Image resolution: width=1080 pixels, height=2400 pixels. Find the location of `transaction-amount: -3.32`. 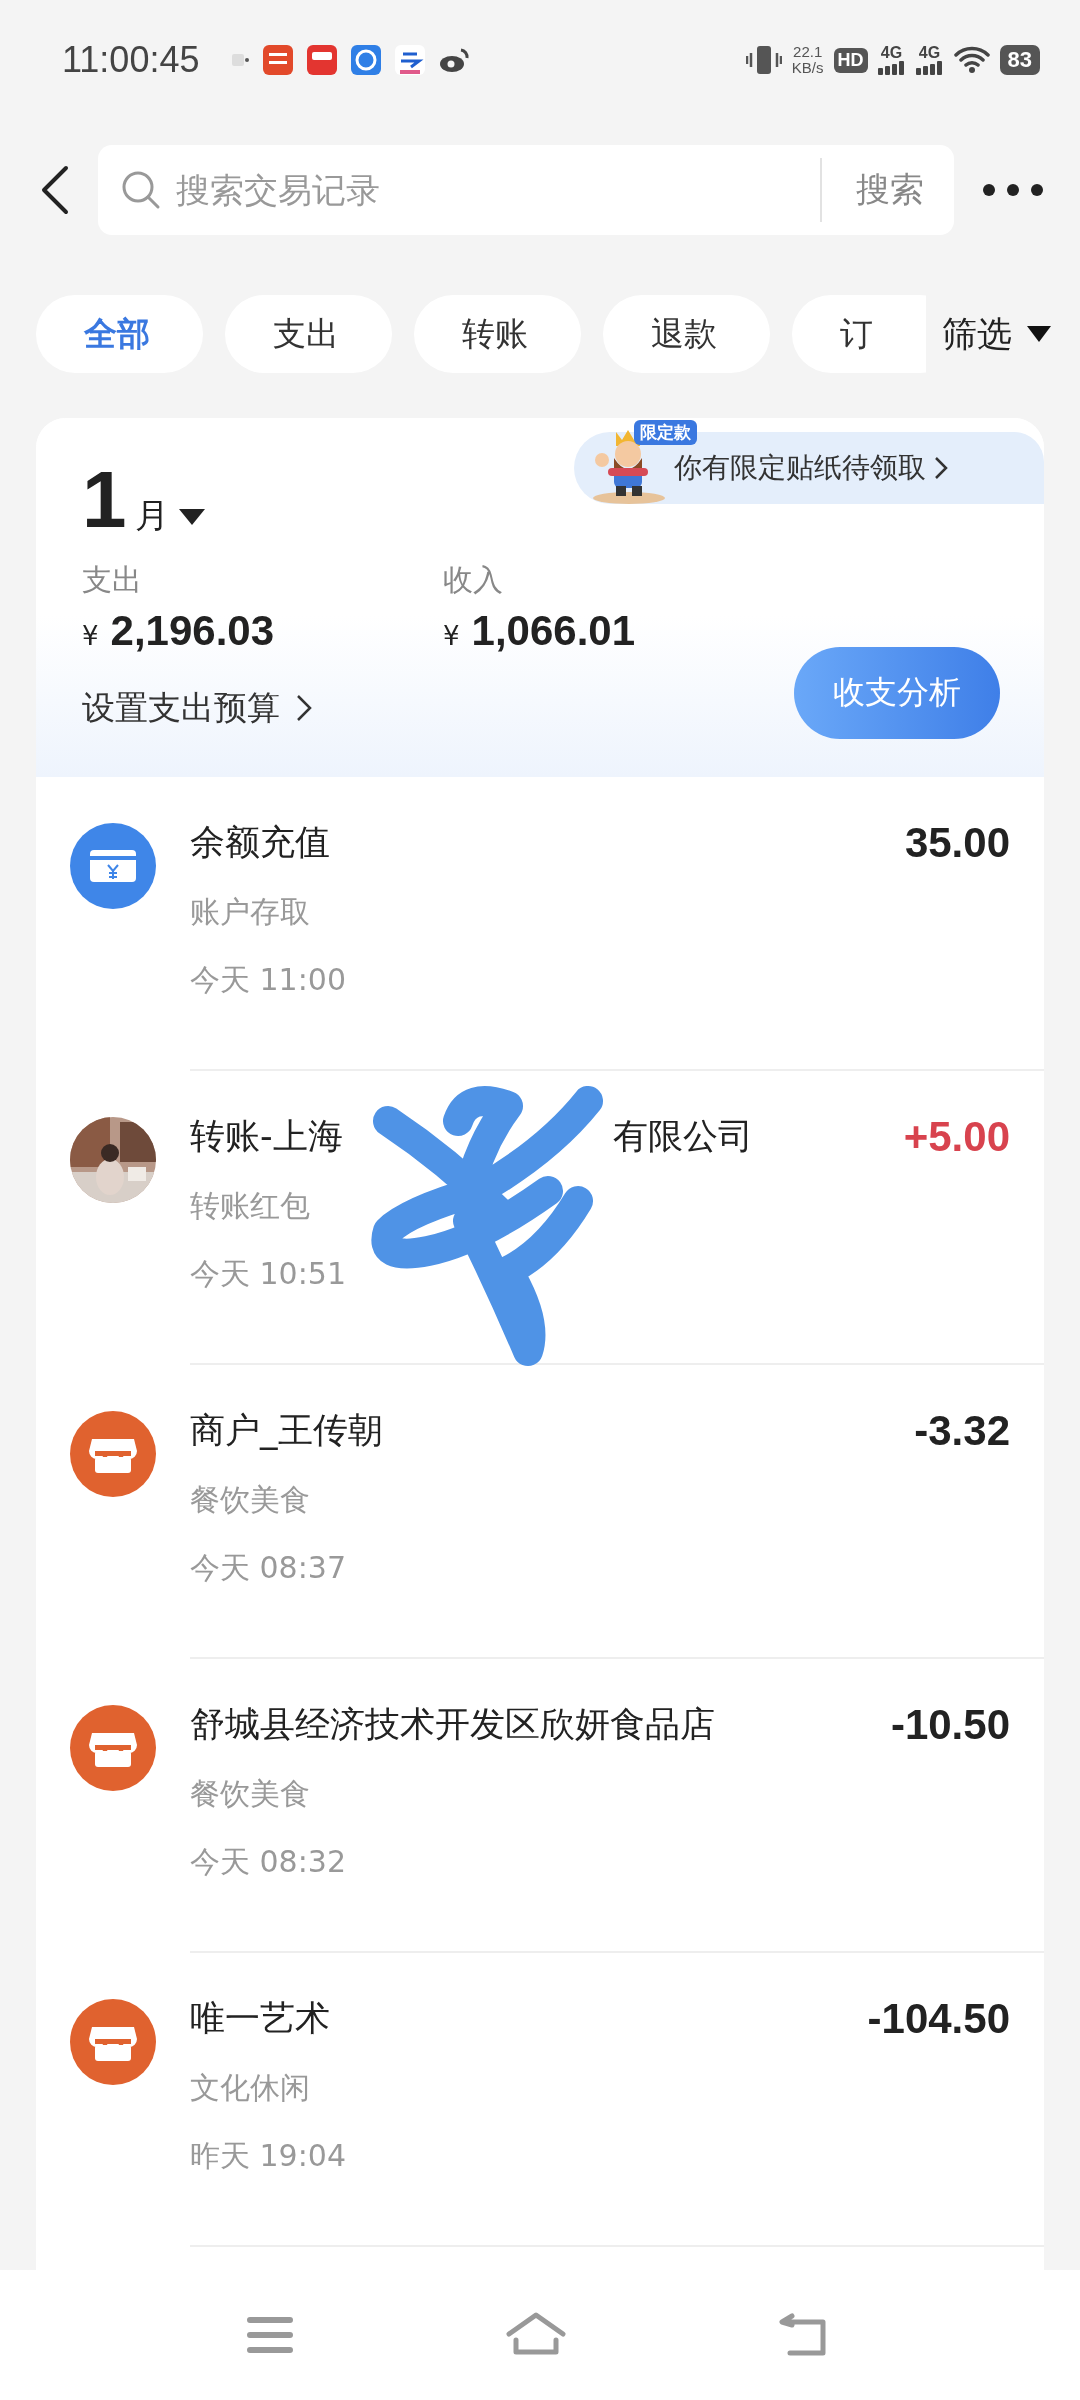

transaction-amount: -3.32 is located at coordinates (962, 1431).